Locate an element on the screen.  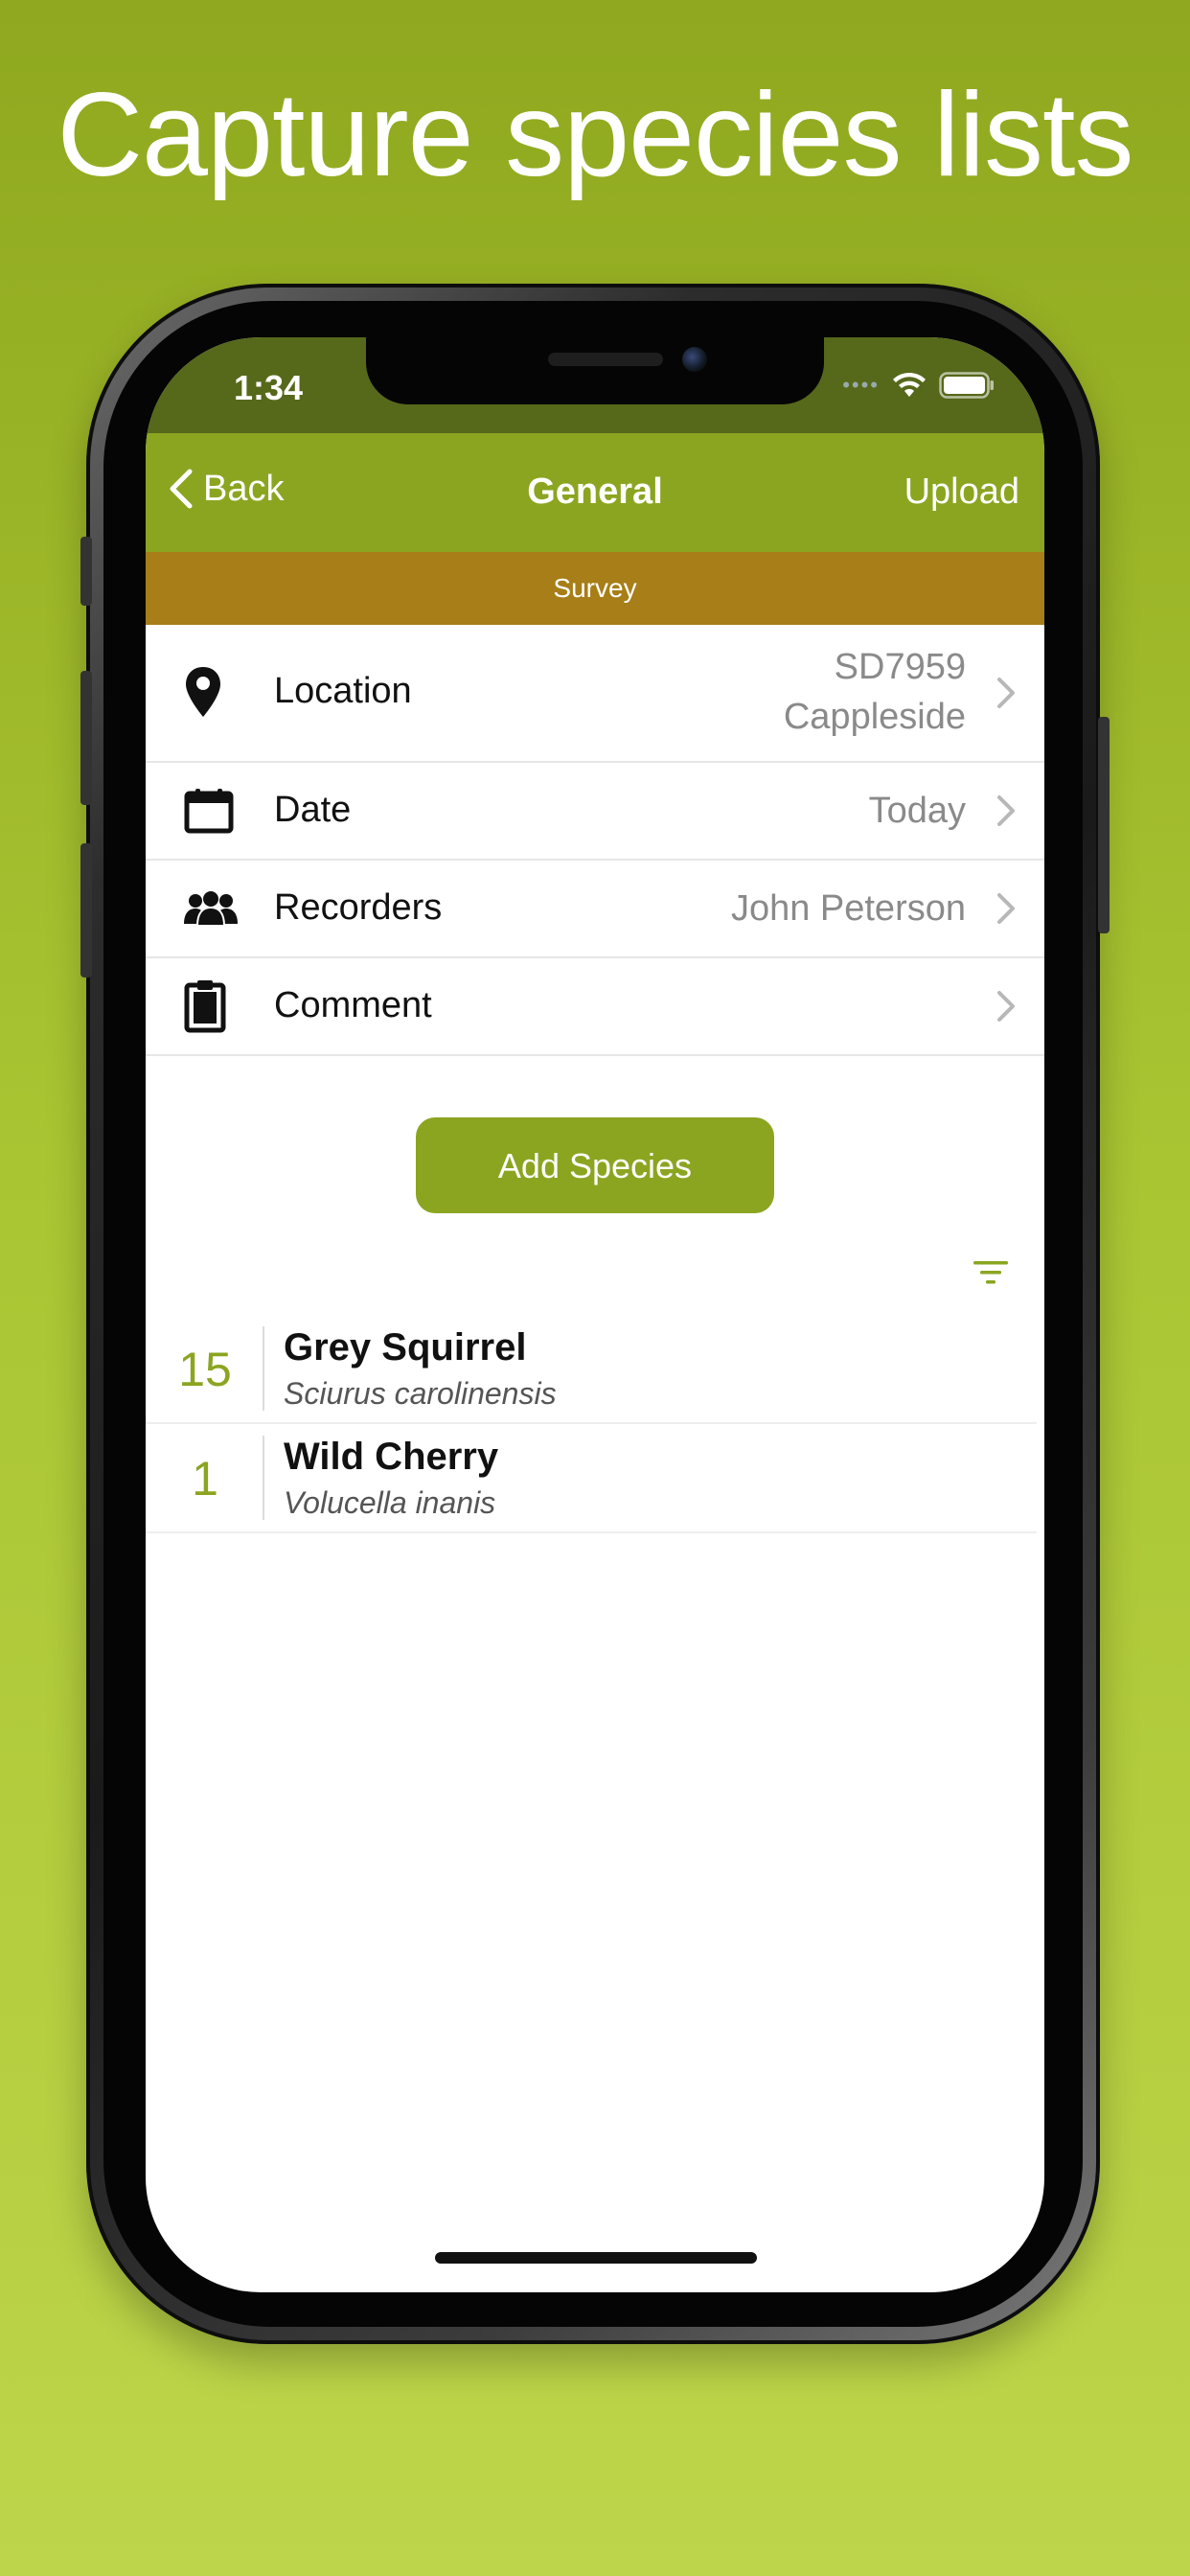
species-row: 15 Grey Squirrel Sciurus carolinensis is located at coordinates (591, 1369).